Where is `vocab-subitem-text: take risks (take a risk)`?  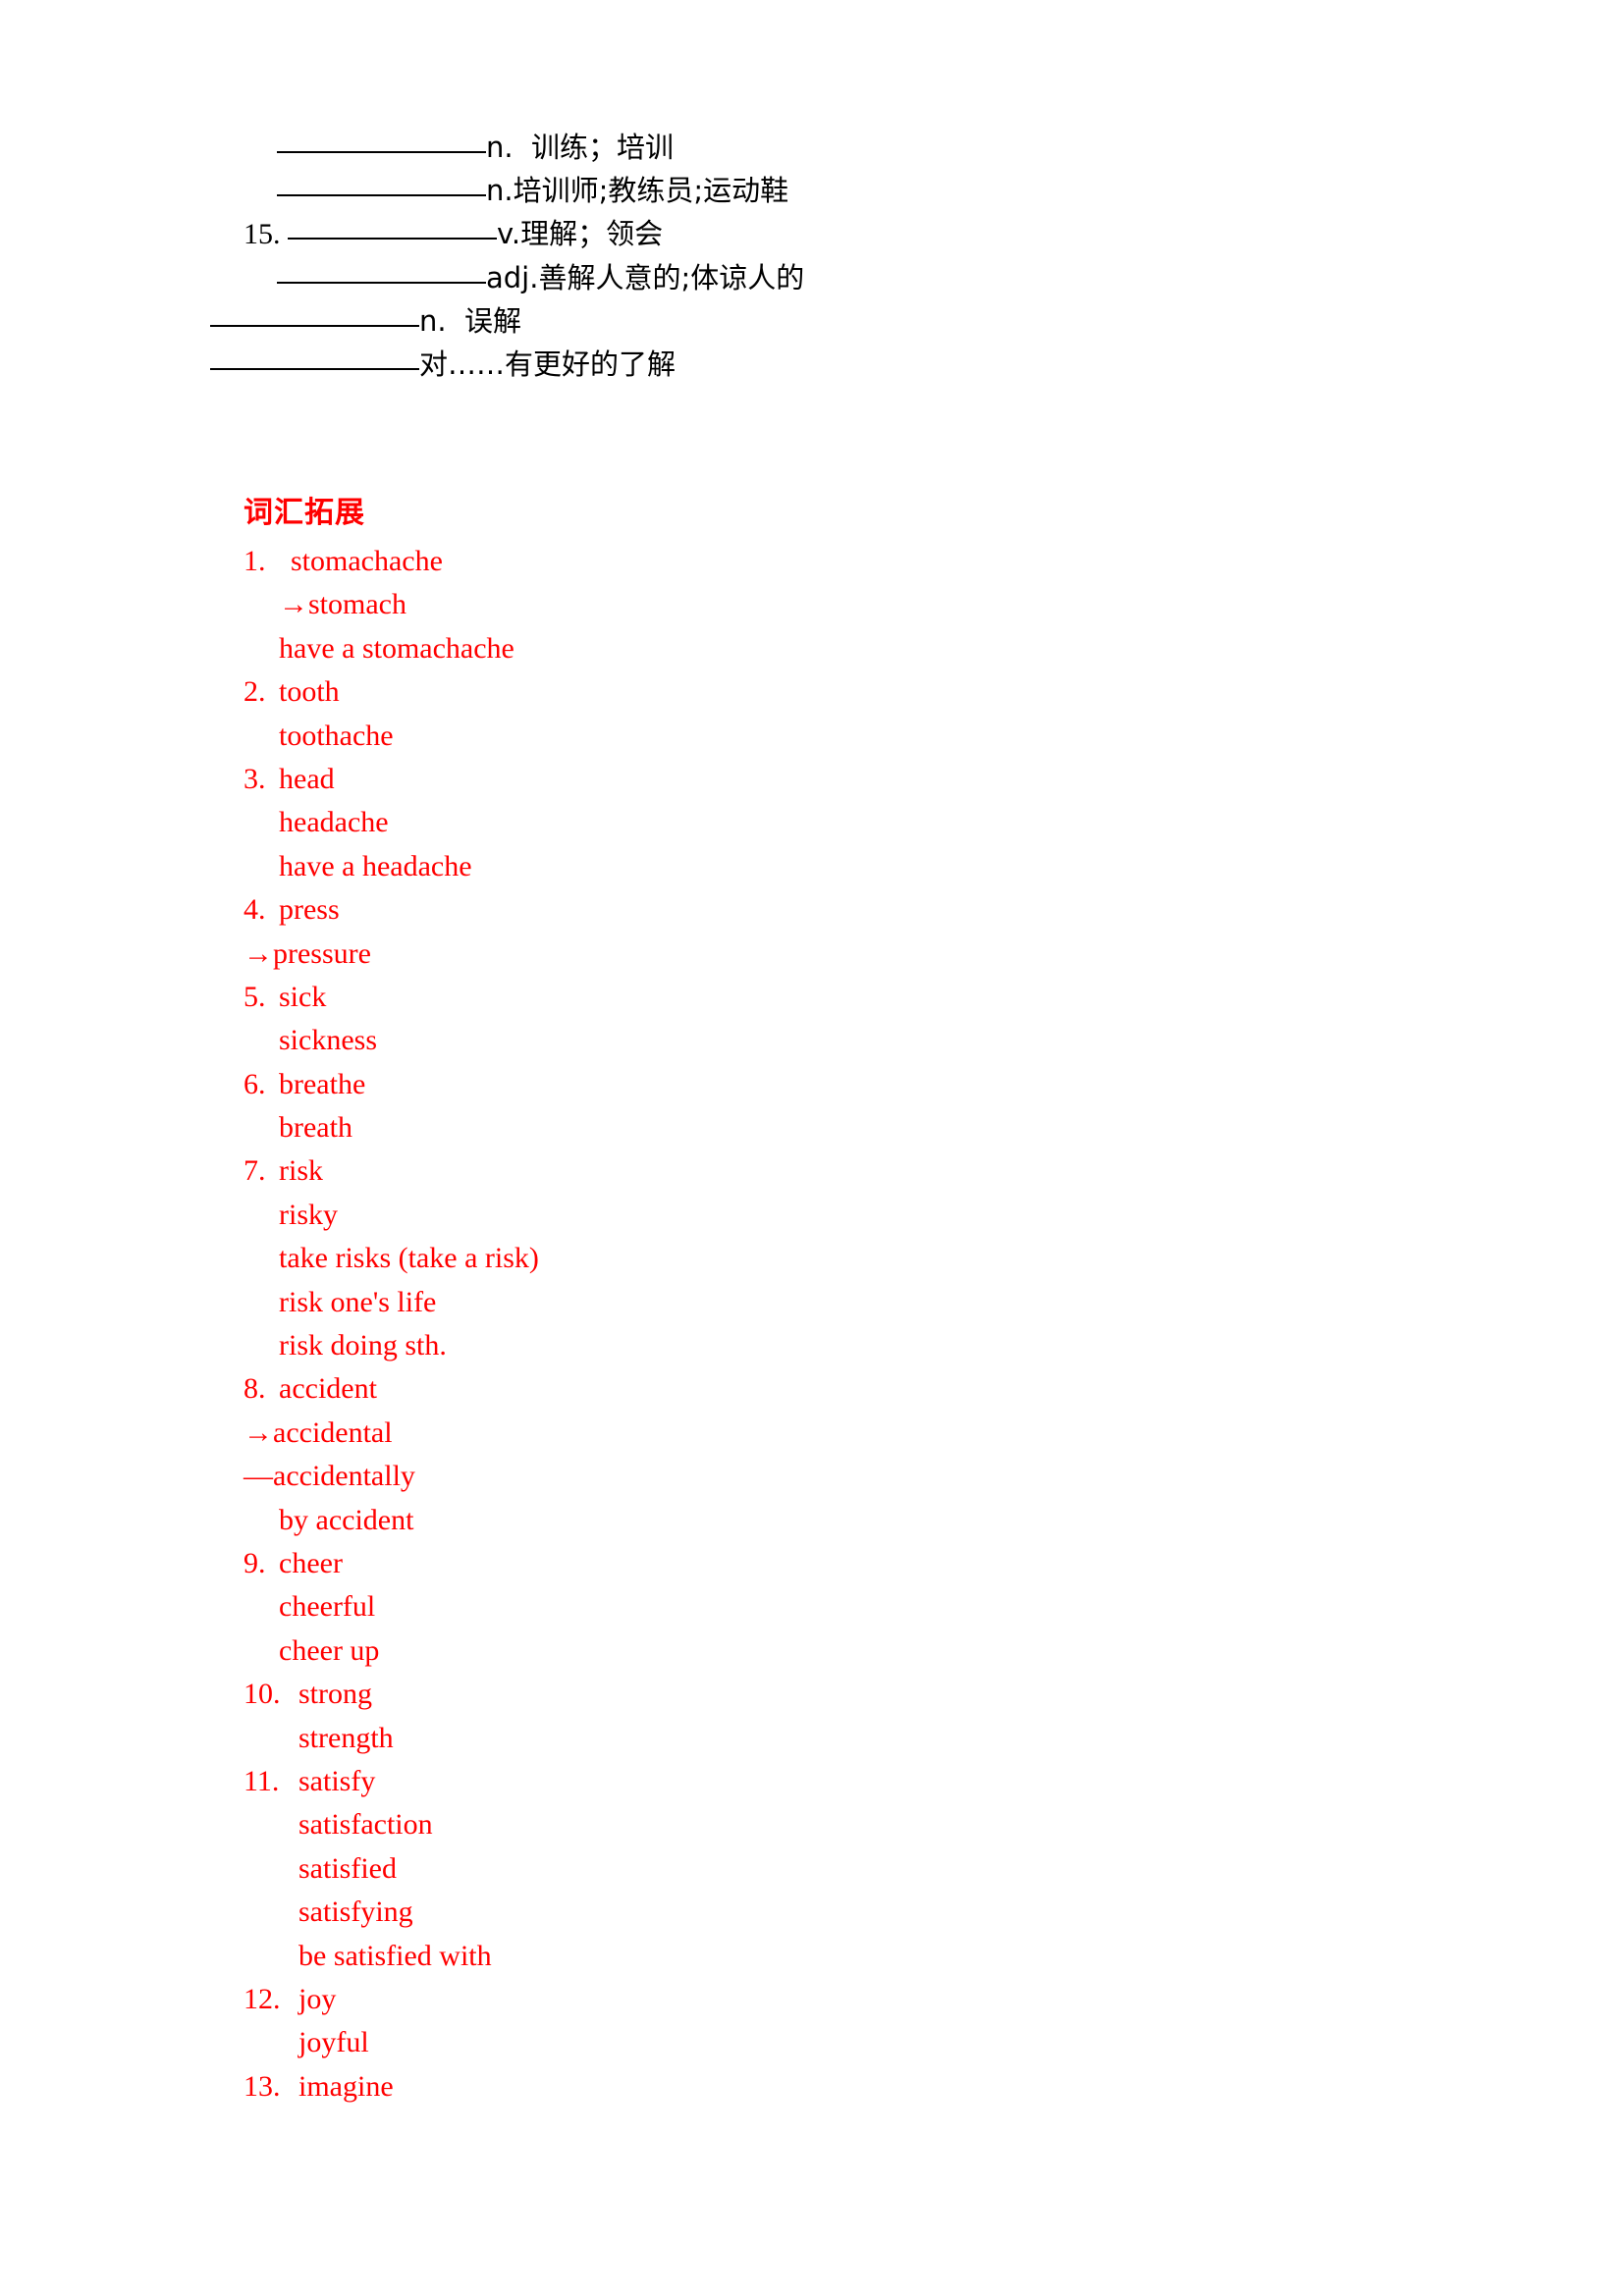 vocab-subitem-text: take risks (take a risk) is located at coordinates (409, 1258).